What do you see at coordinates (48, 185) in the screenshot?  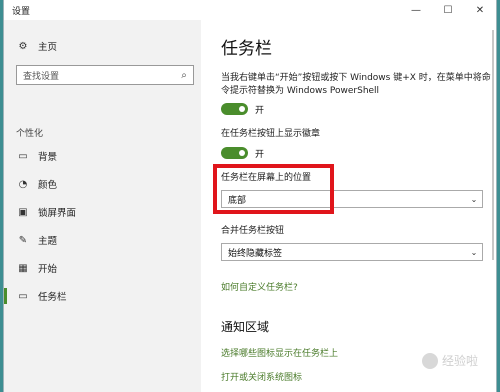 I see `sidebar-item-label: 颜色` at bounding box center [48, 185].